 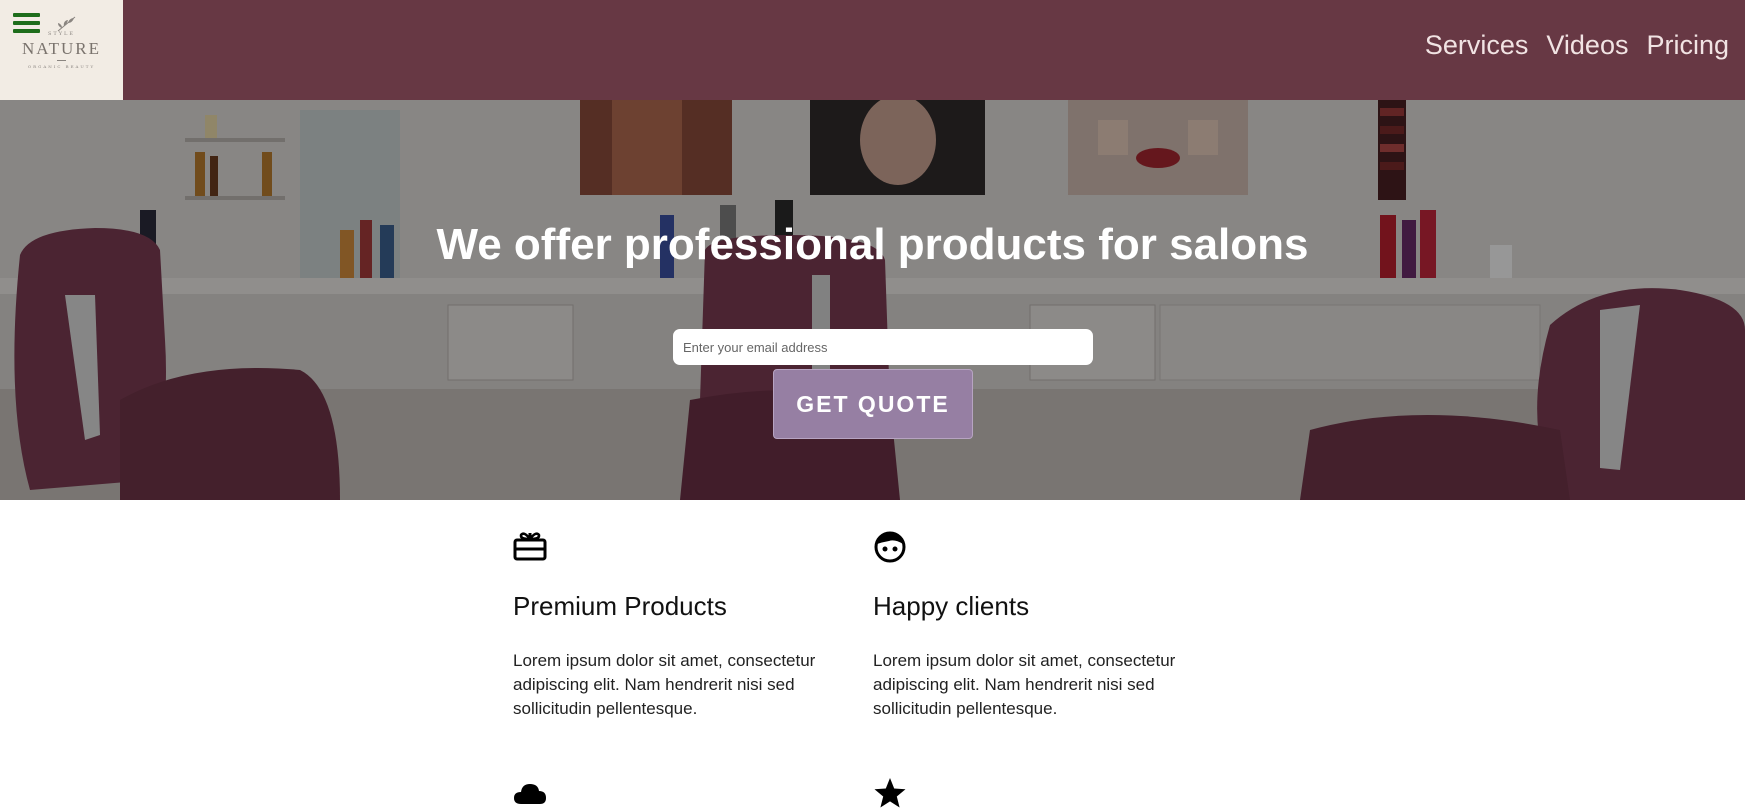 I want to click on logo: STYLE NATURE ORGANIC BEAUTY, so click(x=61, y=50).